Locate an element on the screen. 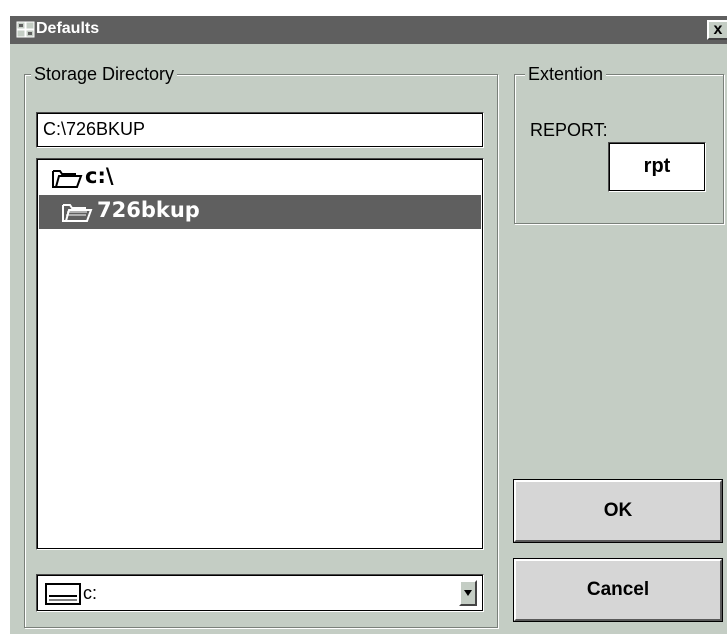  drive-dropdown-button is located at coordinates (468, 593).